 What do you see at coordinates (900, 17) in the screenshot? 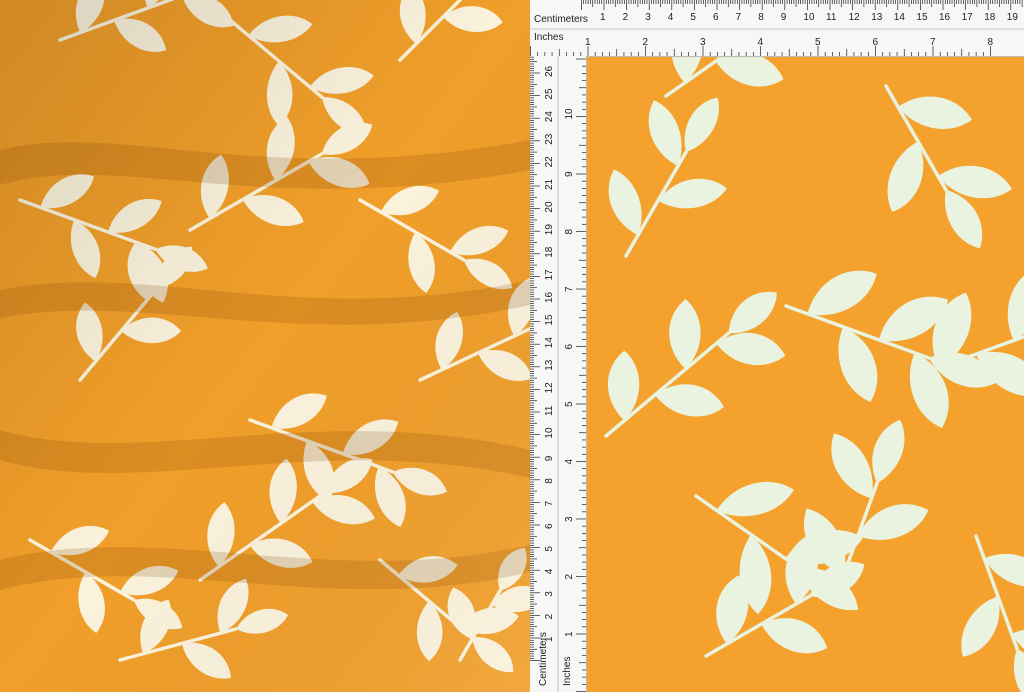
I see `ruler-cm-tick-label: 14` at bounding box center [900, 17].